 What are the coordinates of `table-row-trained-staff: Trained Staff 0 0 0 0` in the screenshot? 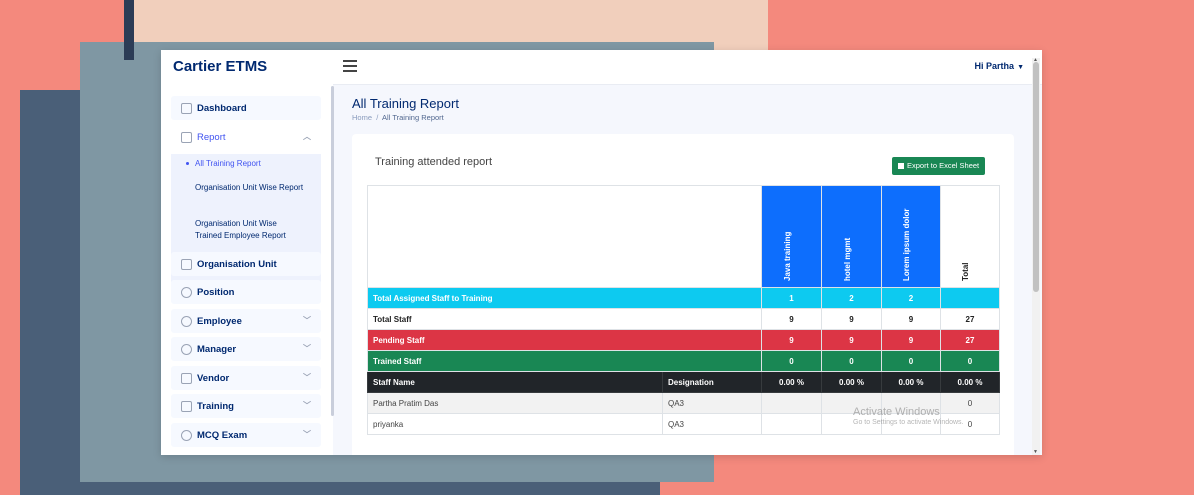 It's located at (683, 361).